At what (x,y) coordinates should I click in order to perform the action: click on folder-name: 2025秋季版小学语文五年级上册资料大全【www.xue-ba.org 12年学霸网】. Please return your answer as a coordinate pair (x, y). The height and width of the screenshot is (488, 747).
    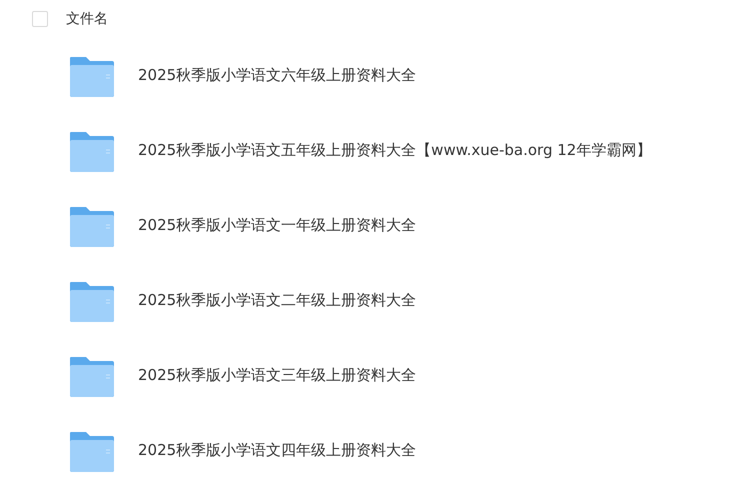
    Looking at the image, I should click on (395, 150).